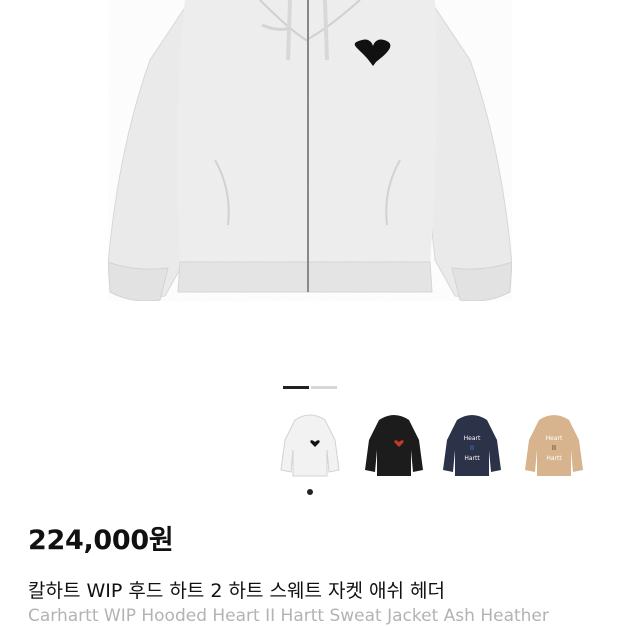 The image size is (620, 626). I want to click on selected-variant-dot, so click(310, 492).